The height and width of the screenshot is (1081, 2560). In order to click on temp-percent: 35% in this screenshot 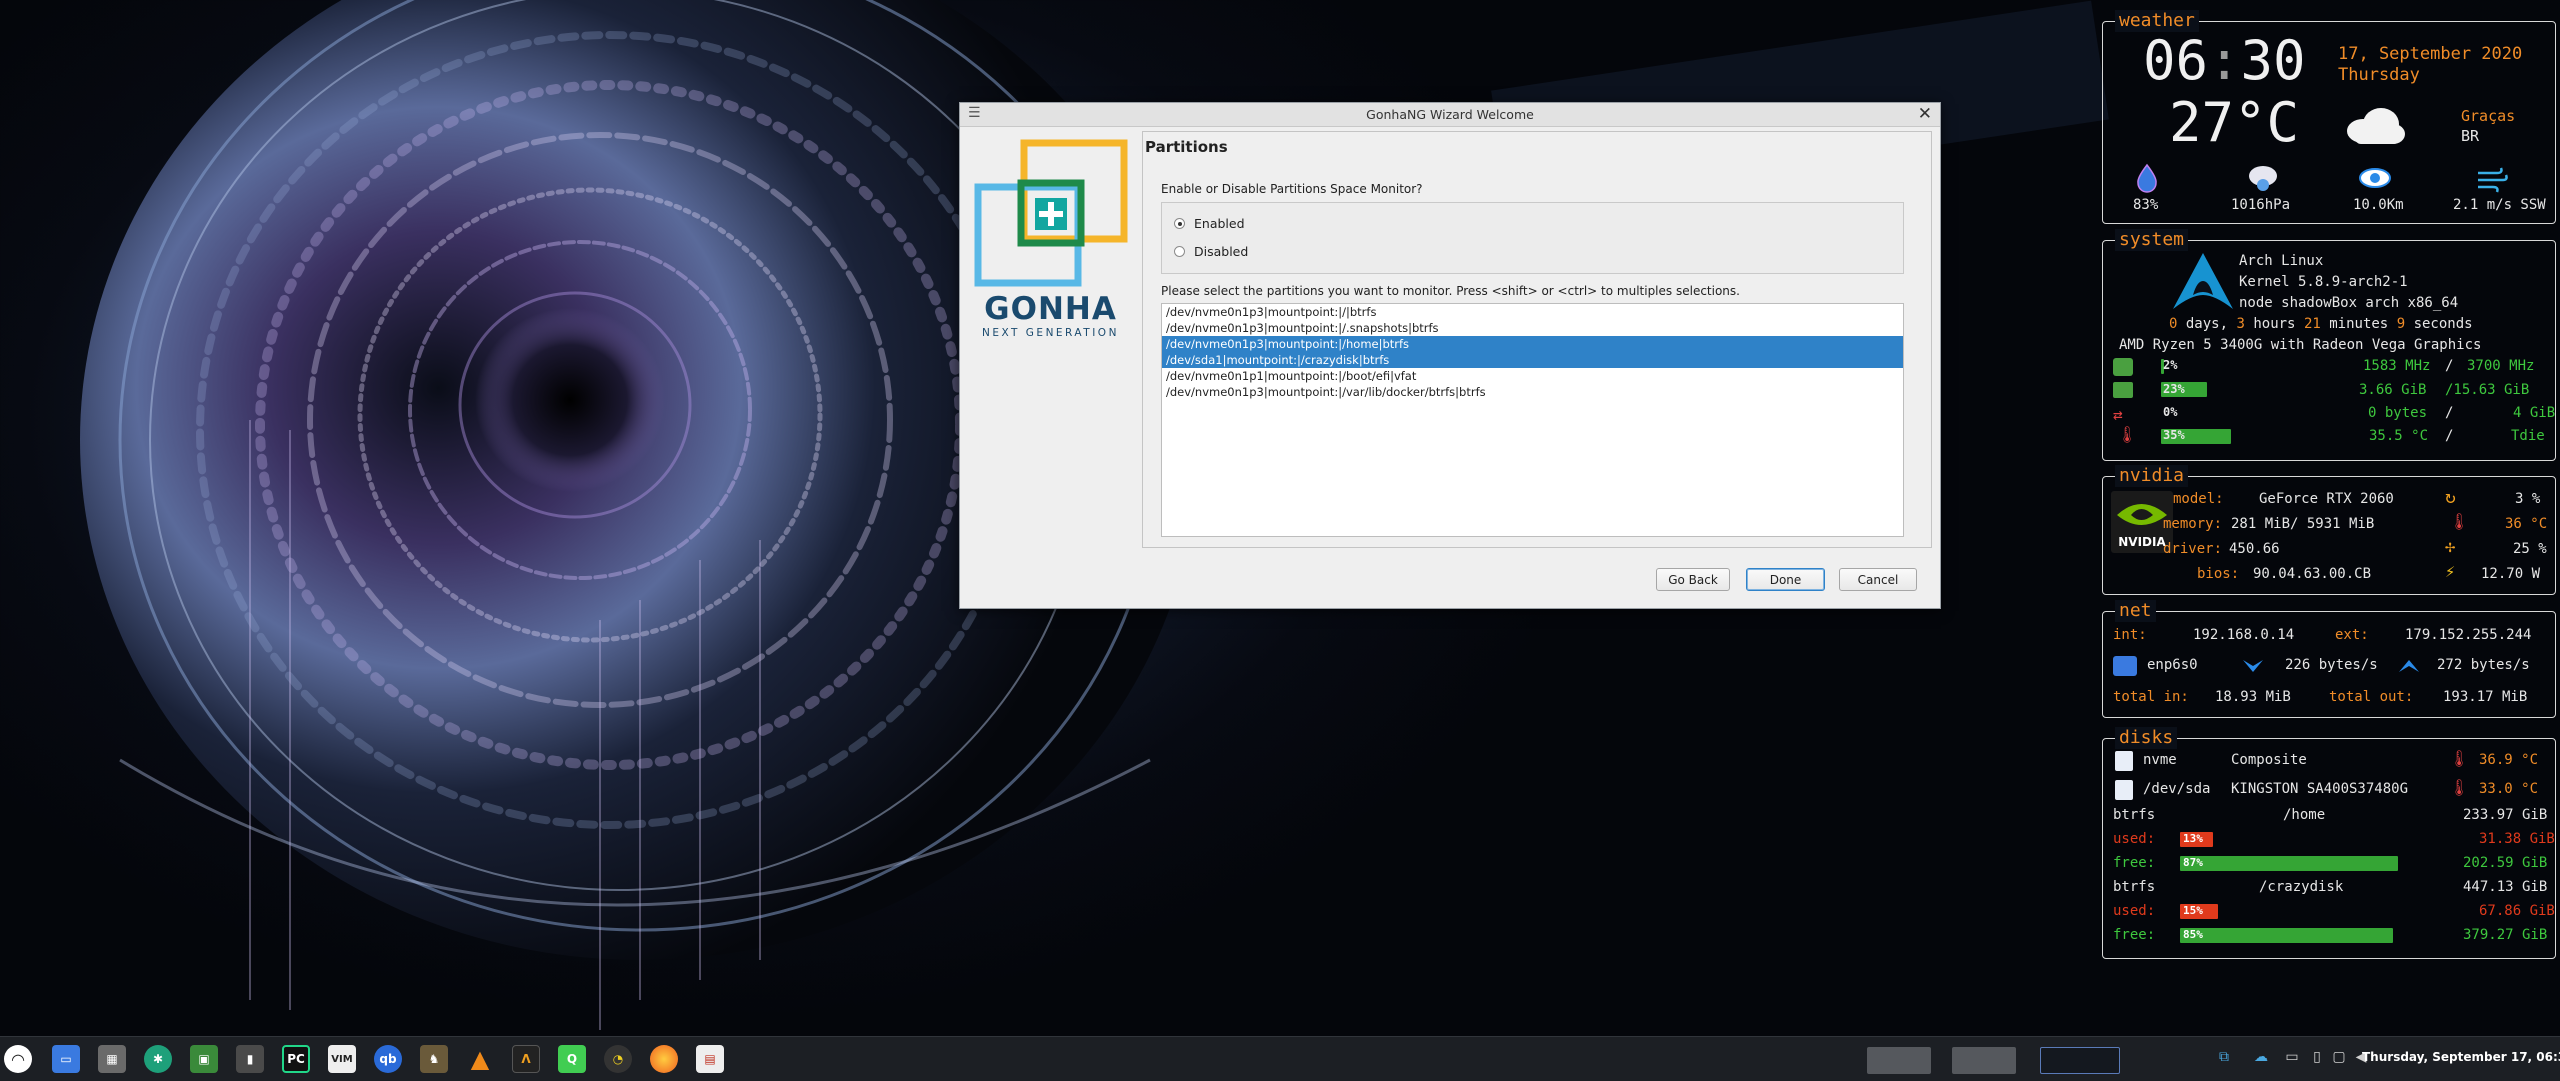, I will do `click(2174, 435)`.